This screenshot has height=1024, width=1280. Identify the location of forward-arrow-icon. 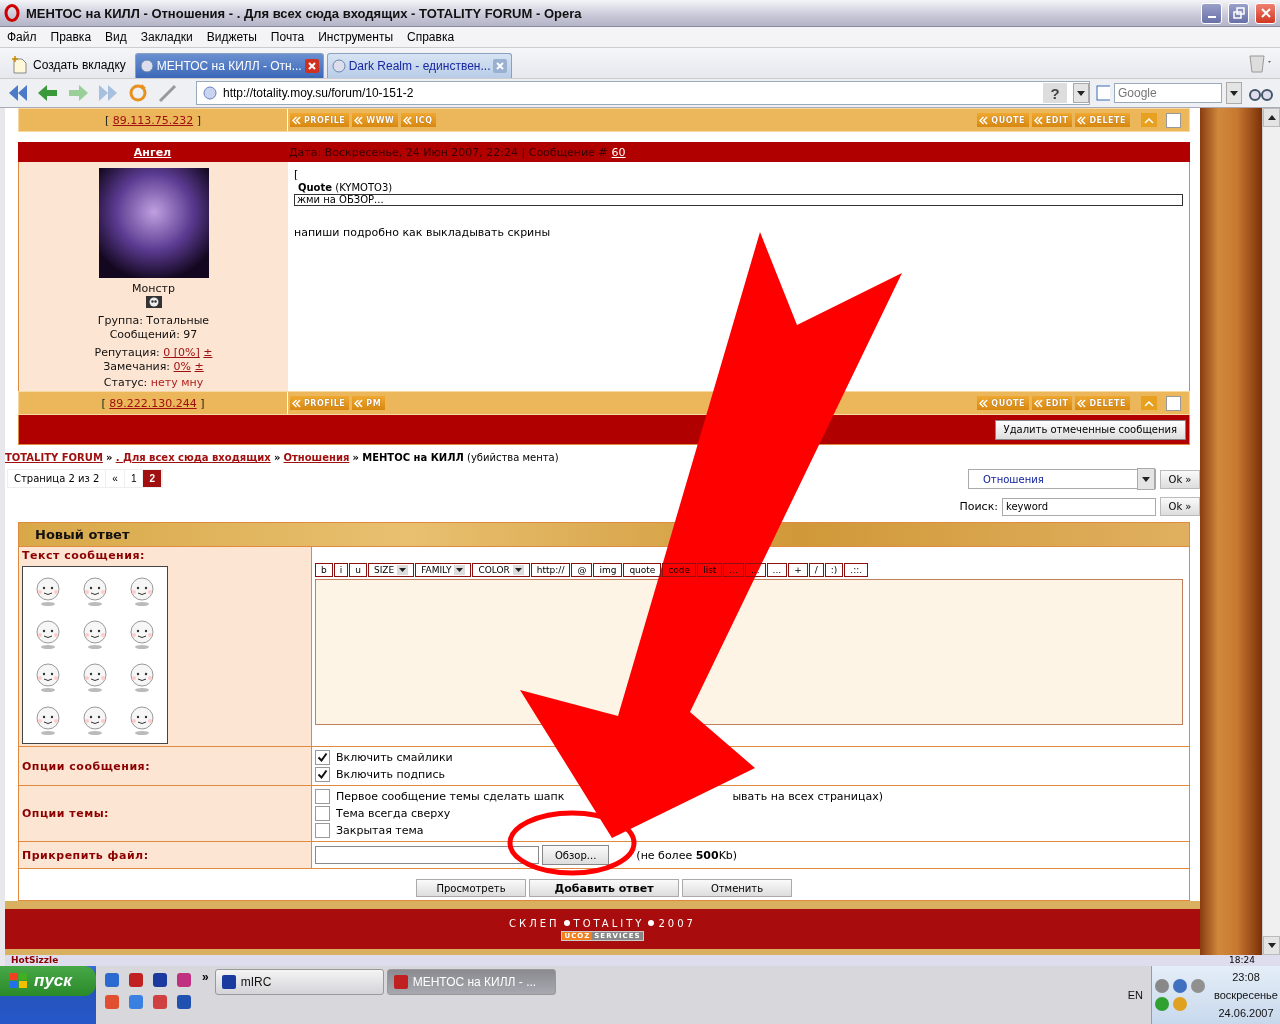
(78, 93).